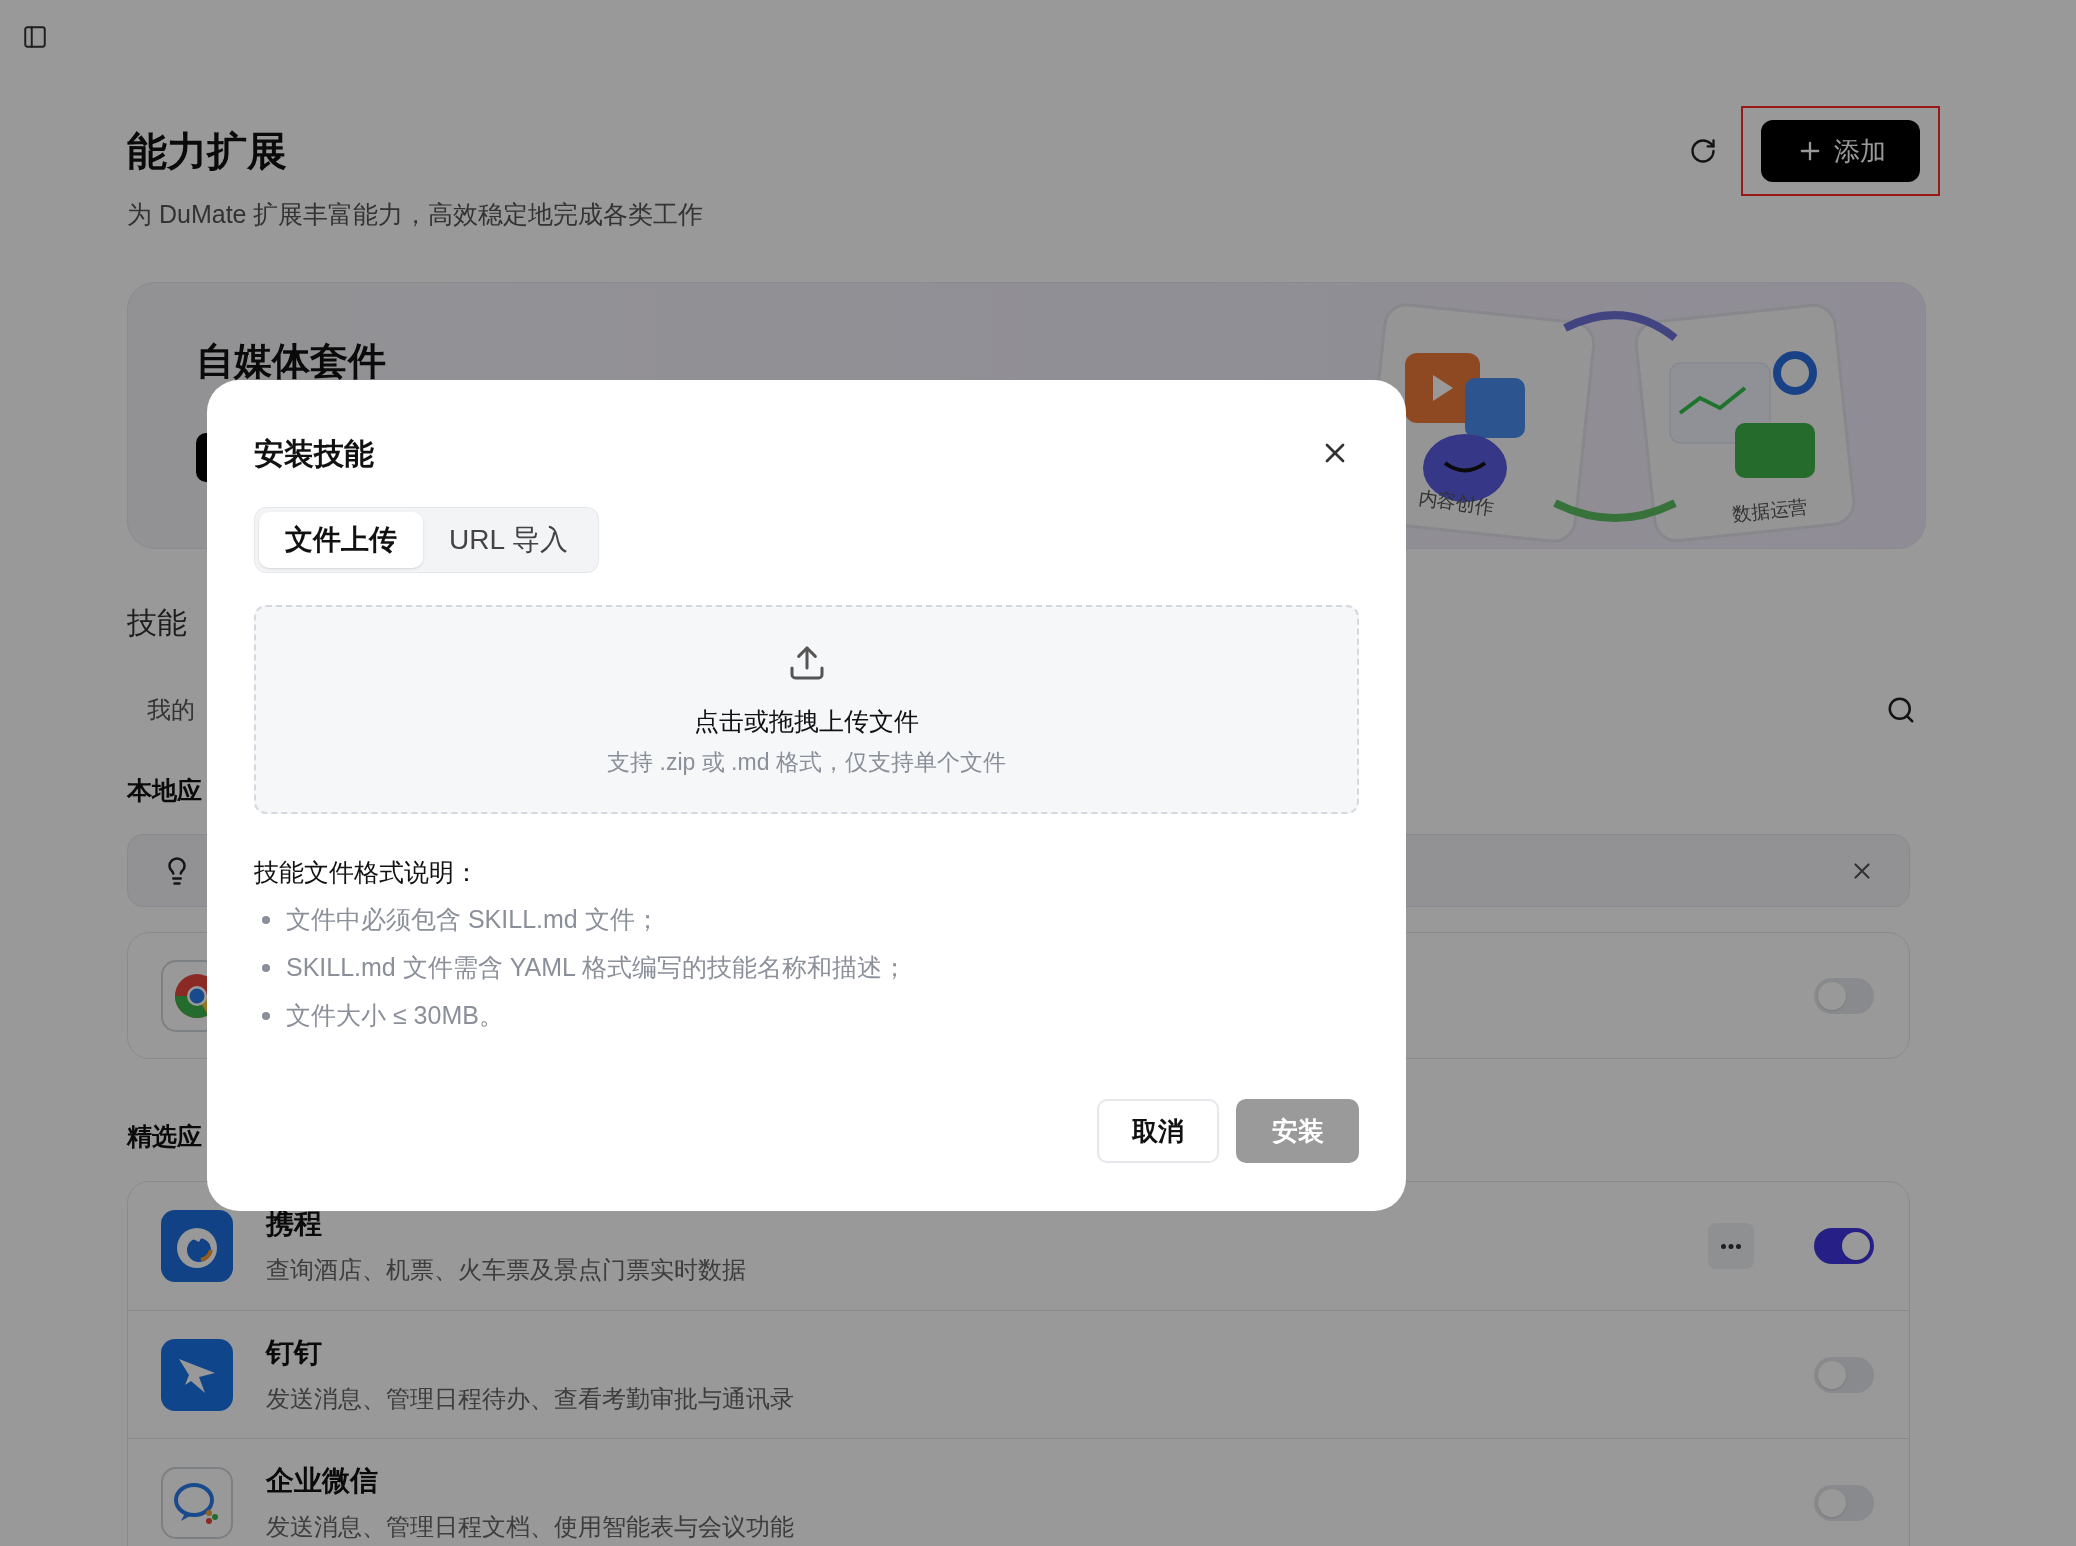  I want to click on section-title: 技能, so click(157, 623).